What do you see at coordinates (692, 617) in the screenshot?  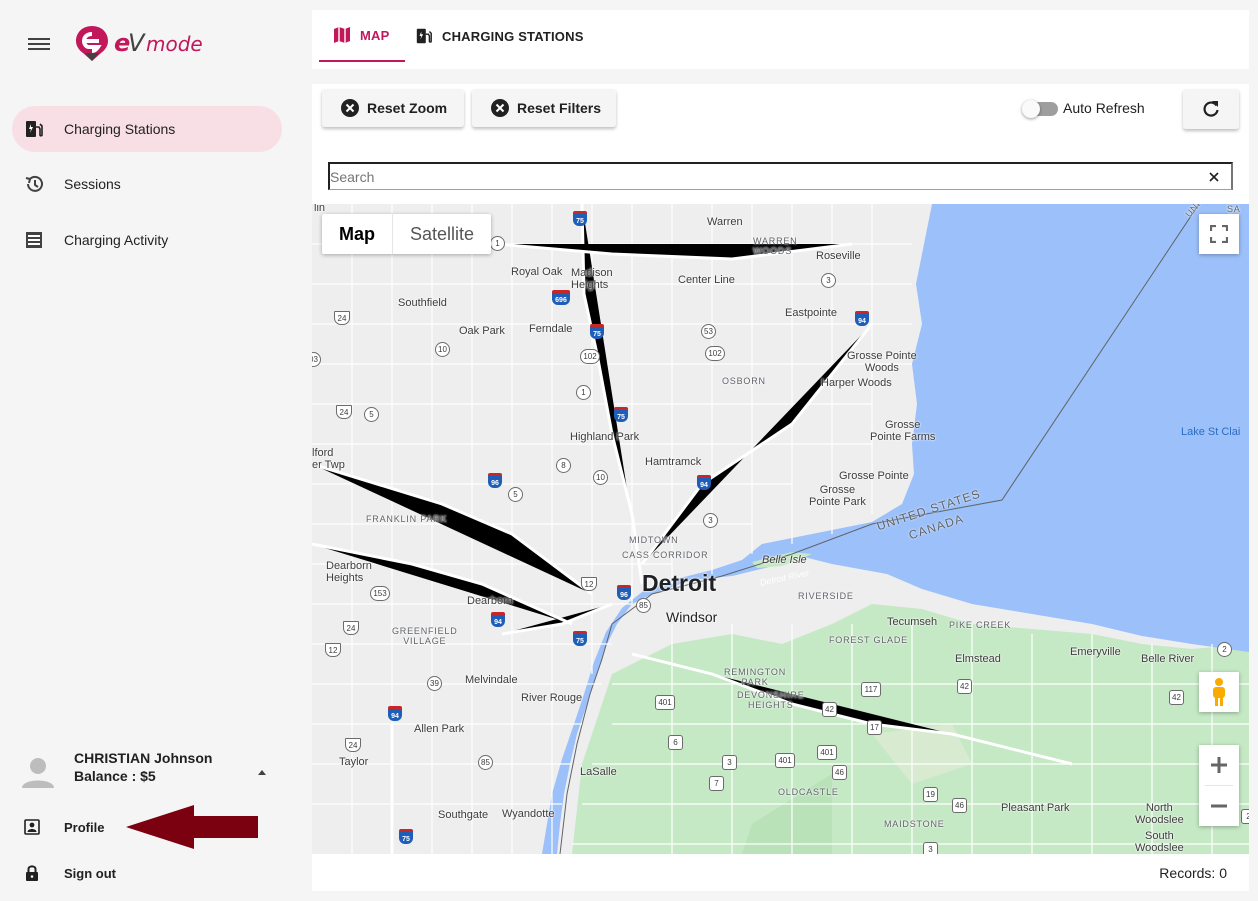 I see `map-label-windsor: Windsor` at bounding box center [692, 617].